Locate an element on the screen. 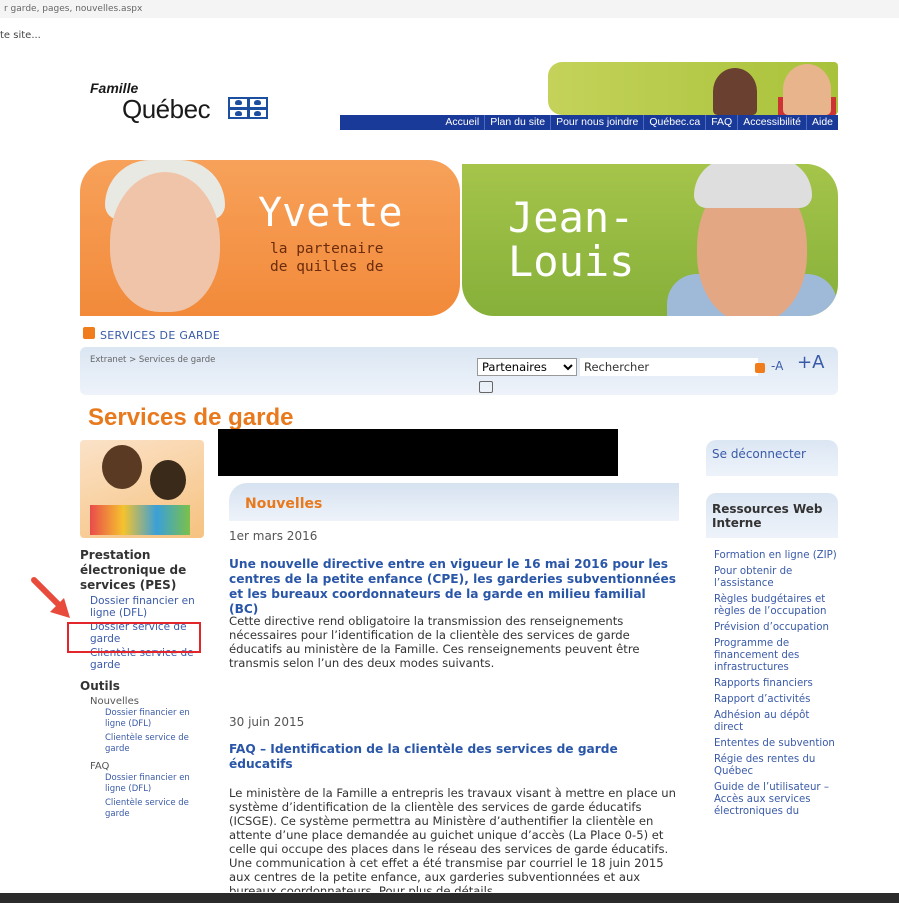  resource-link: Pour obtenir de l’assistance is located at coordinates (777, 578).